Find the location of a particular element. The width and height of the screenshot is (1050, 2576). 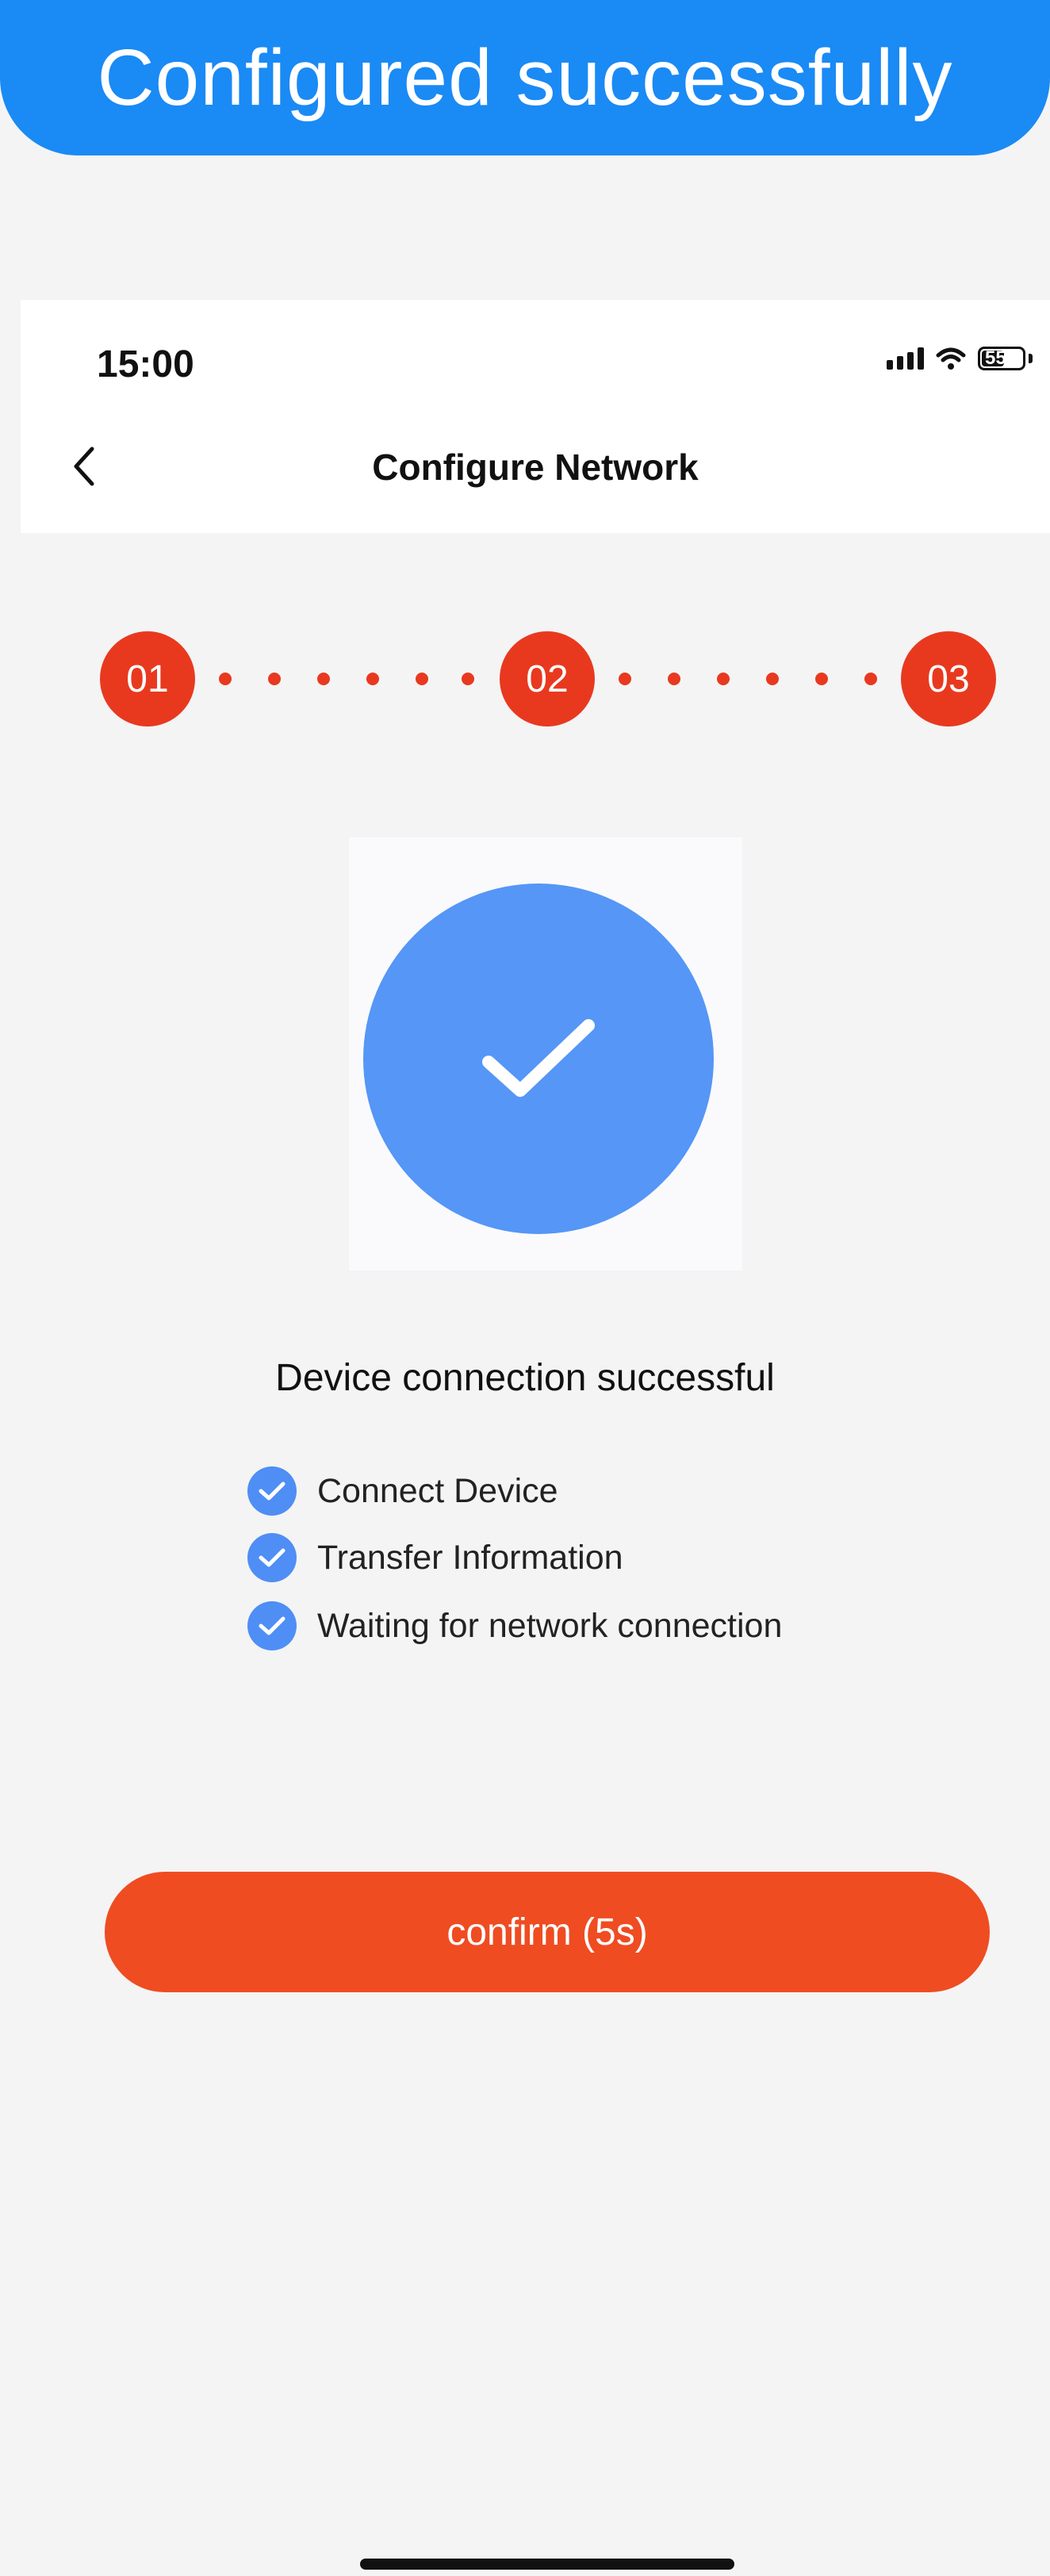

success-check-circle is located at coordinates (539, 1059).